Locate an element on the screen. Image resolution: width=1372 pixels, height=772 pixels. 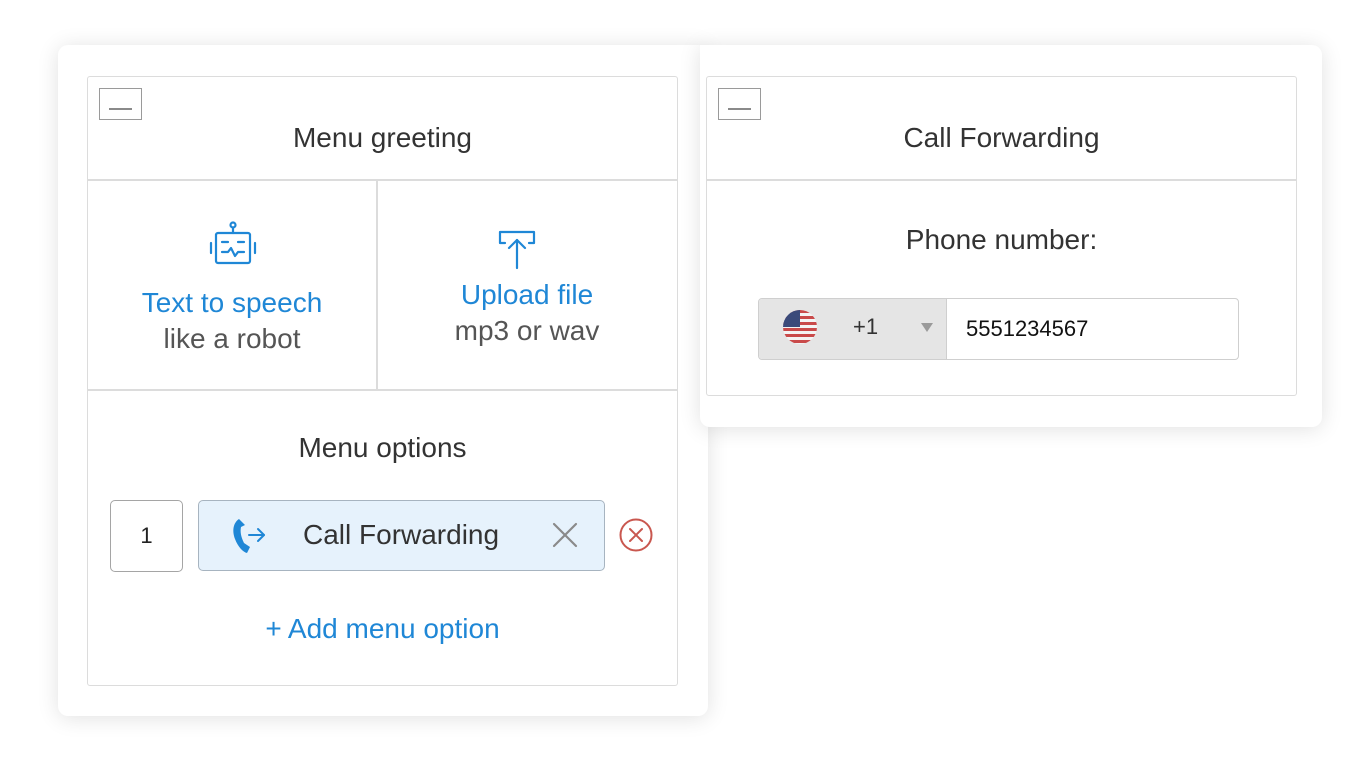
menu-options-title: Menu options is located at coordinates (382, 447).